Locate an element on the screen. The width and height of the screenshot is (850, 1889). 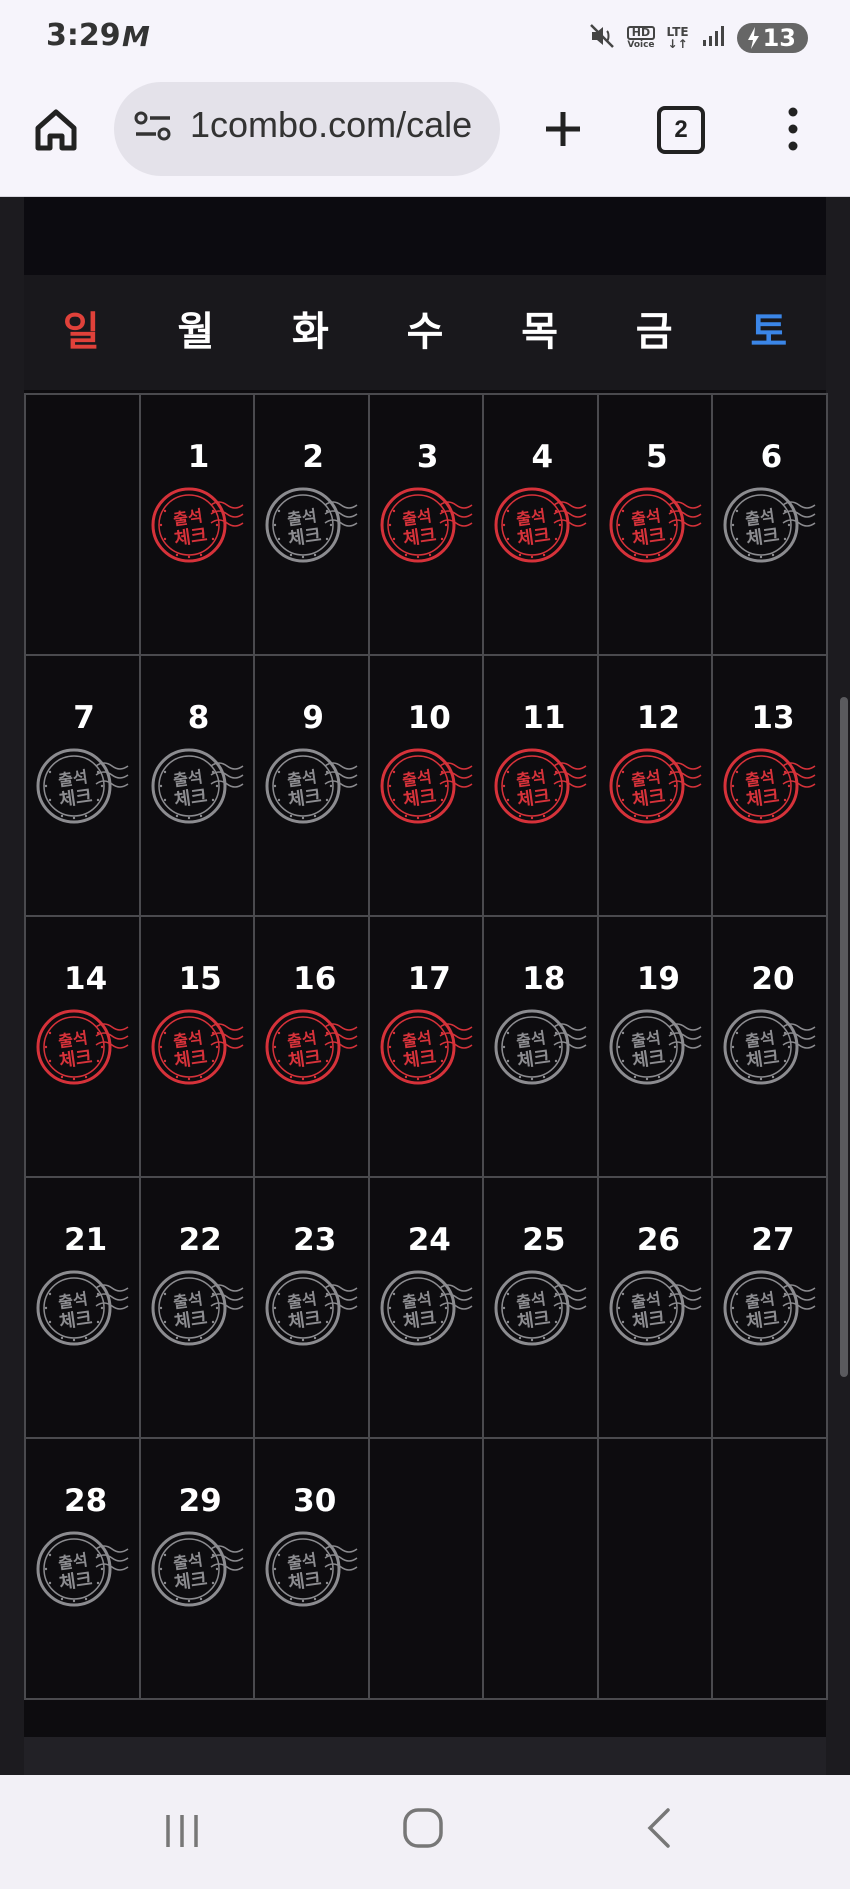
calendar-day-cell: 29 출석 체크 is located at coordinates (198, 1569).